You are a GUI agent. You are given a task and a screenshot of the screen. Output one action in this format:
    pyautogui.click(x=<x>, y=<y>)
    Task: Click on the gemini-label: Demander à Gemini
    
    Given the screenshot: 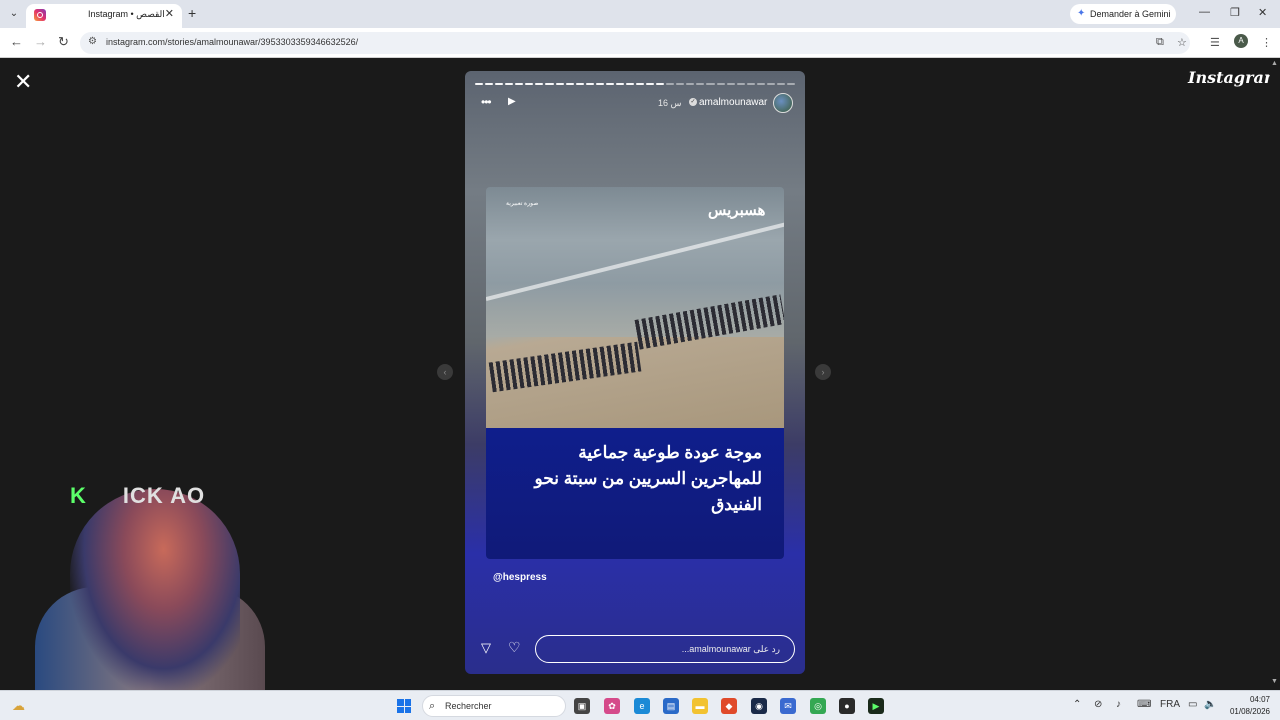 What is the action you would take?
    pyautogui.click(x=1130, y=14)
    